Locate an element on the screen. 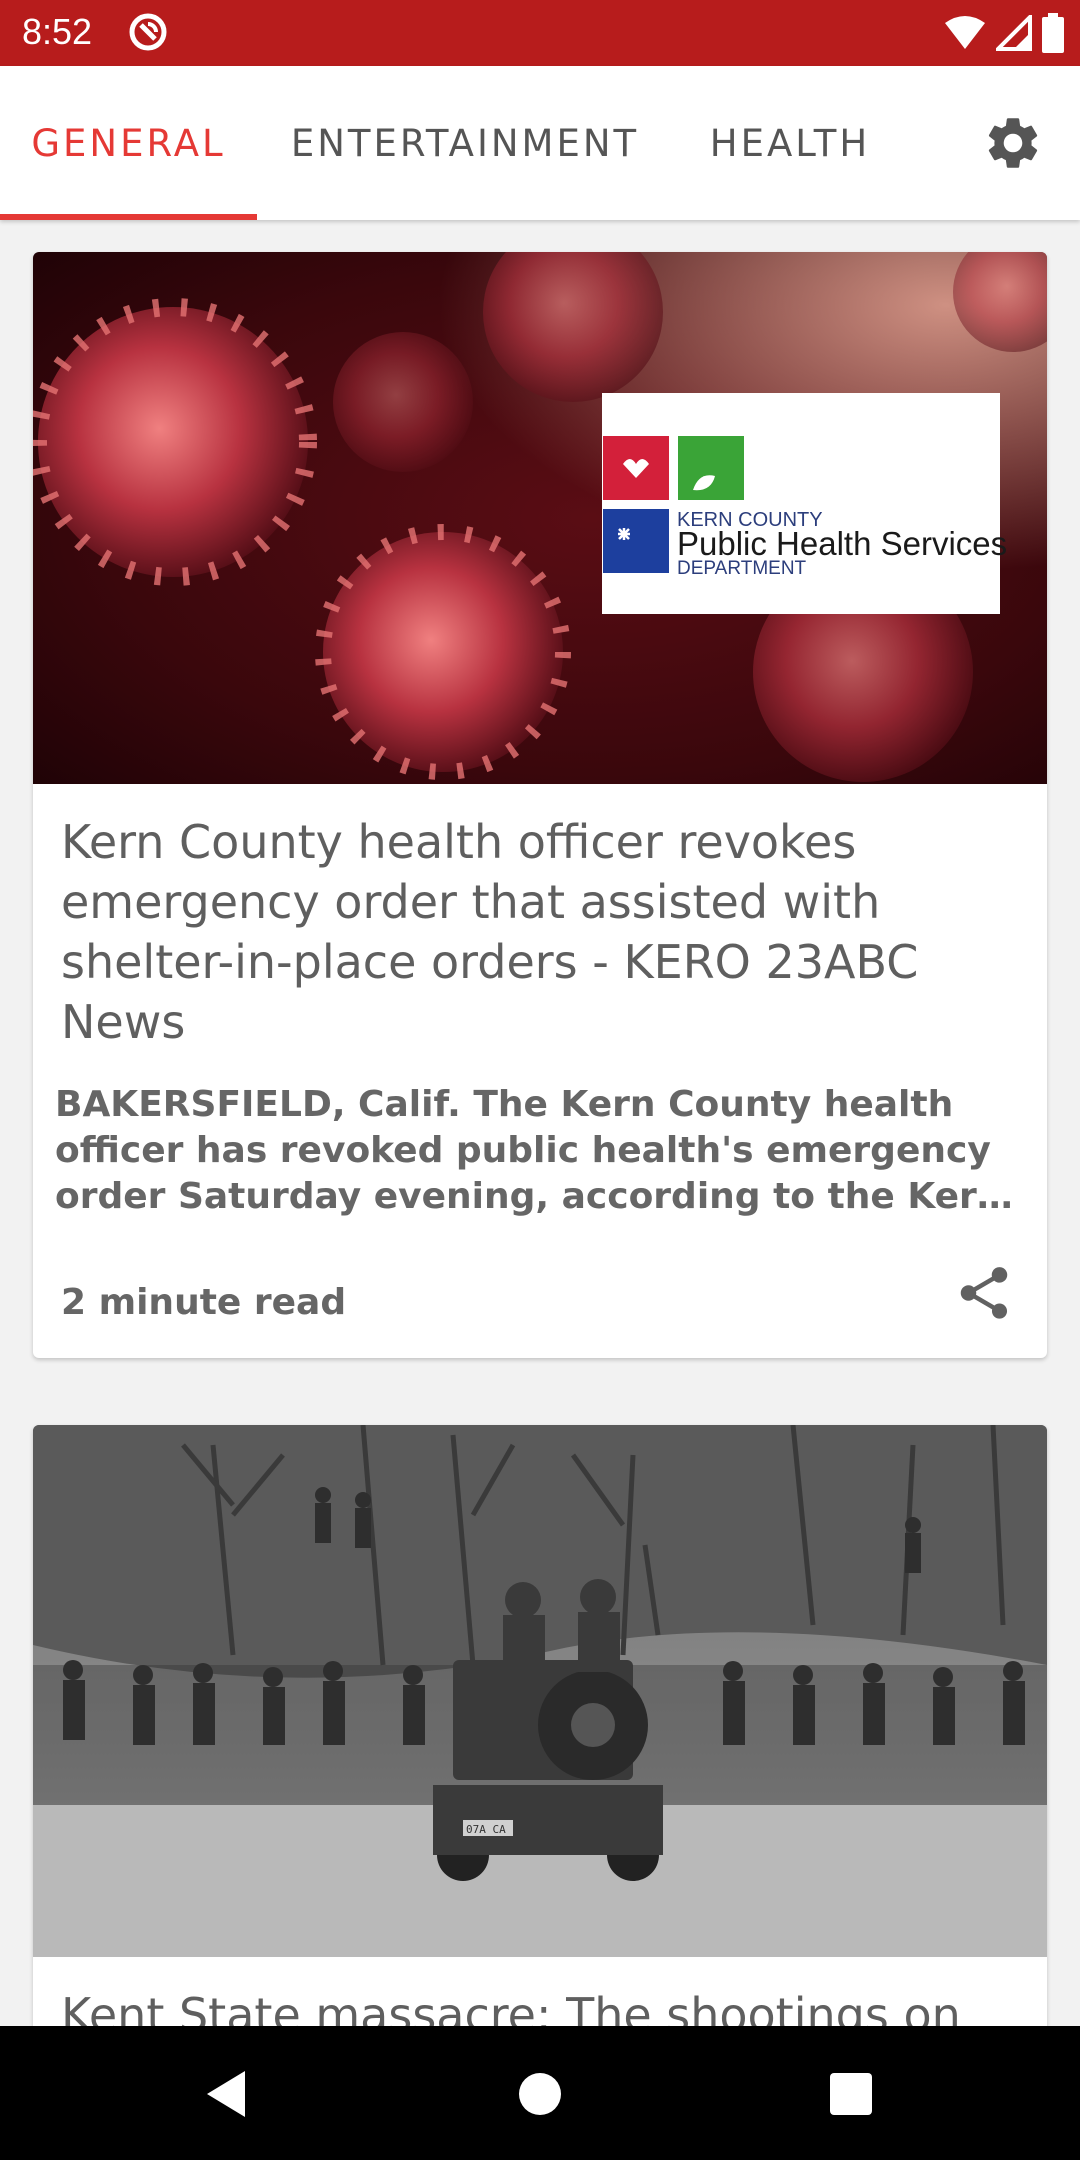 This screenshot has width=1080, height=2160. system-navigation-bar is located at coordinates (540, 2093).